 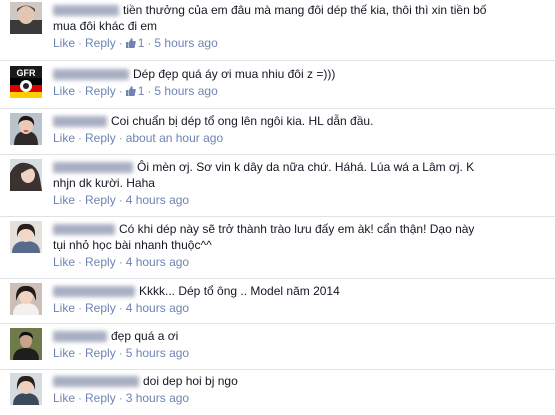 I want to click on comment-text-line: Kkkk... Dép tổ ông .. Model năm 2014, so click(x=299, y=291).